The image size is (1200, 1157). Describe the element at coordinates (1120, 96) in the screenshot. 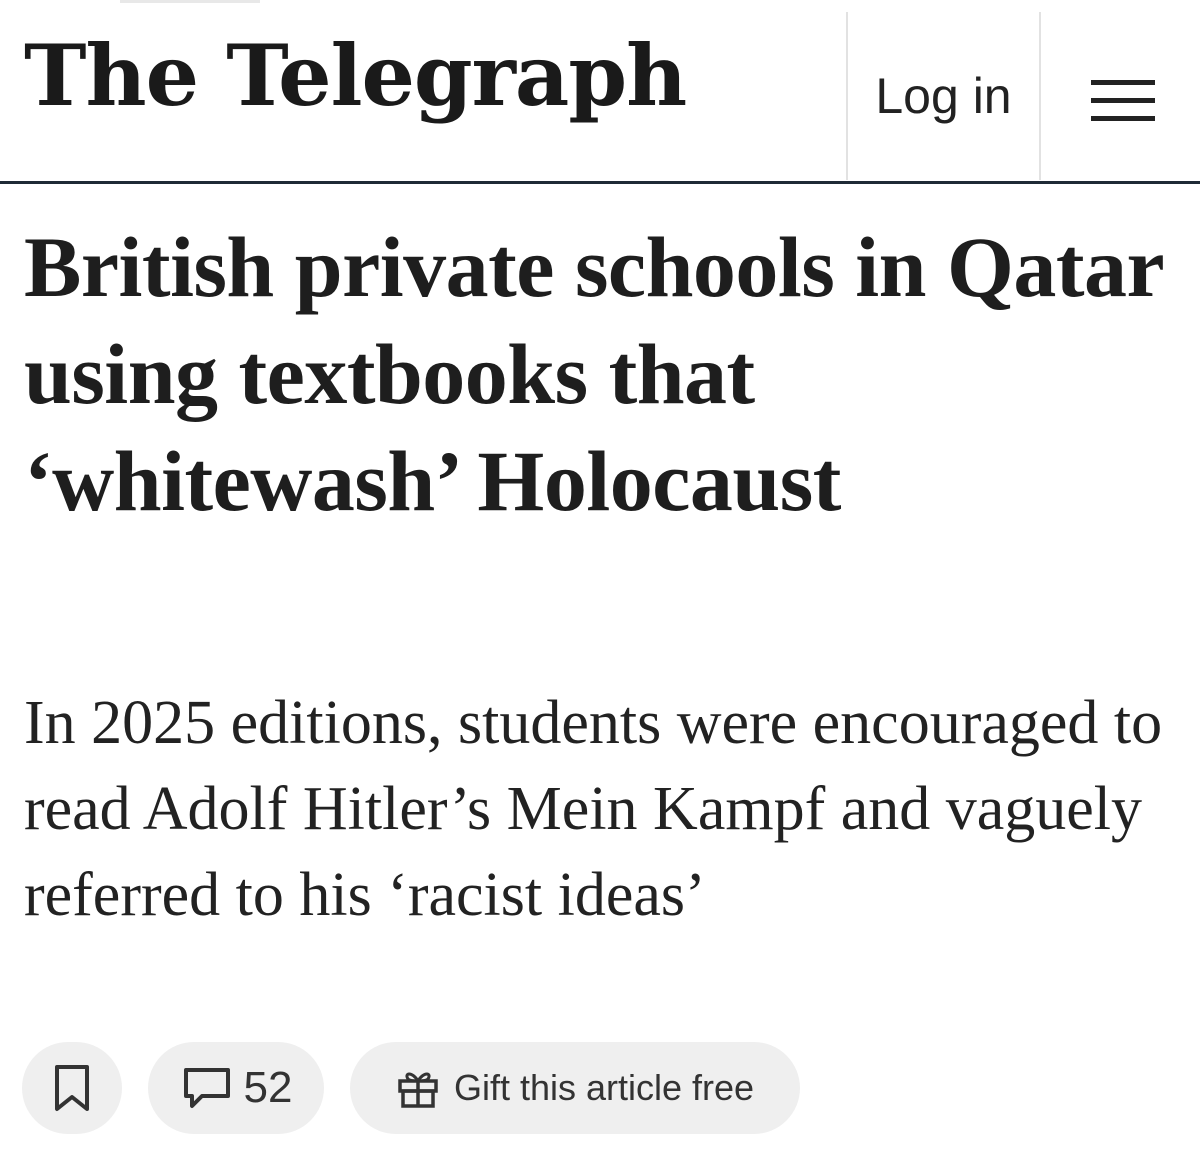

I see `menu-button` at that location.